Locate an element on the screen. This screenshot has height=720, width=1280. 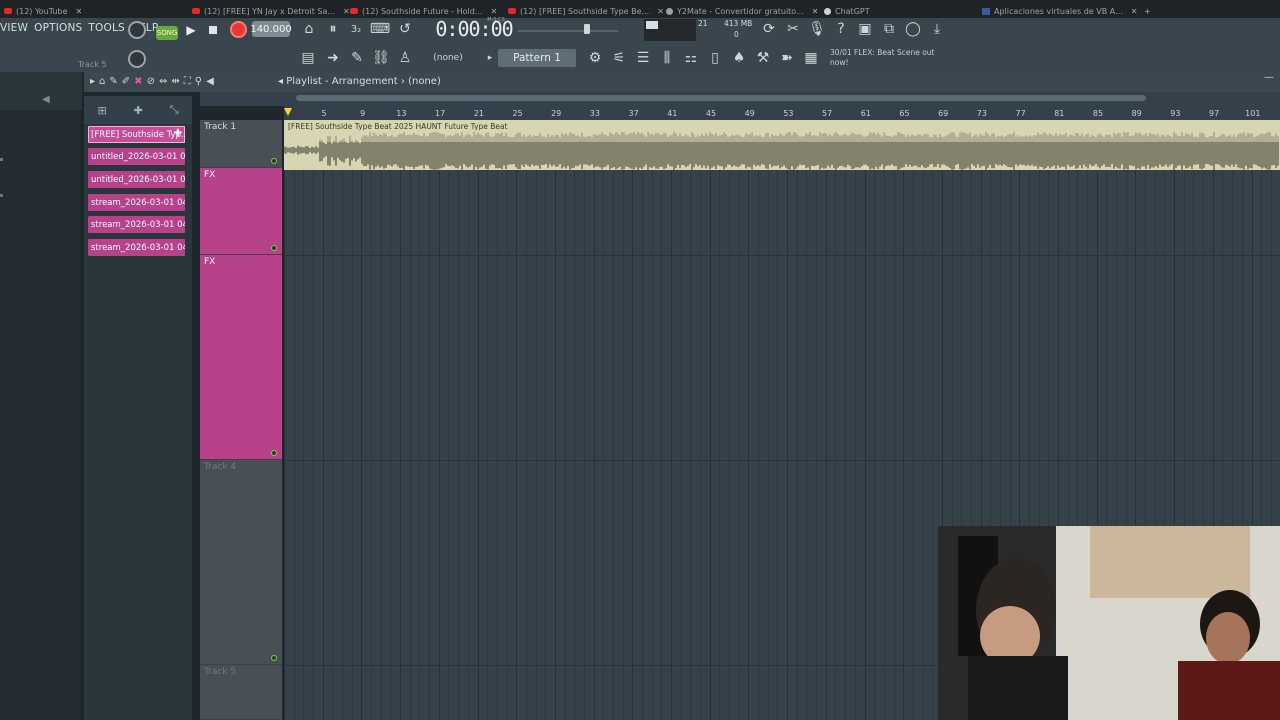
picker-resize-icon: ⤡ is located at coordinates (174, 110).